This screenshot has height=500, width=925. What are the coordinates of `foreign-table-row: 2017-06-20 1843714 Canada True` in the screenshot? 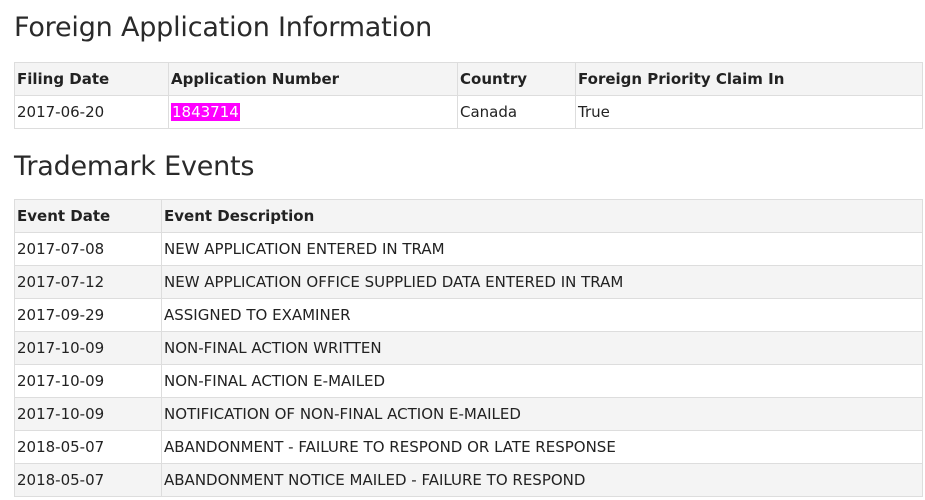 It's located at (468, 112).